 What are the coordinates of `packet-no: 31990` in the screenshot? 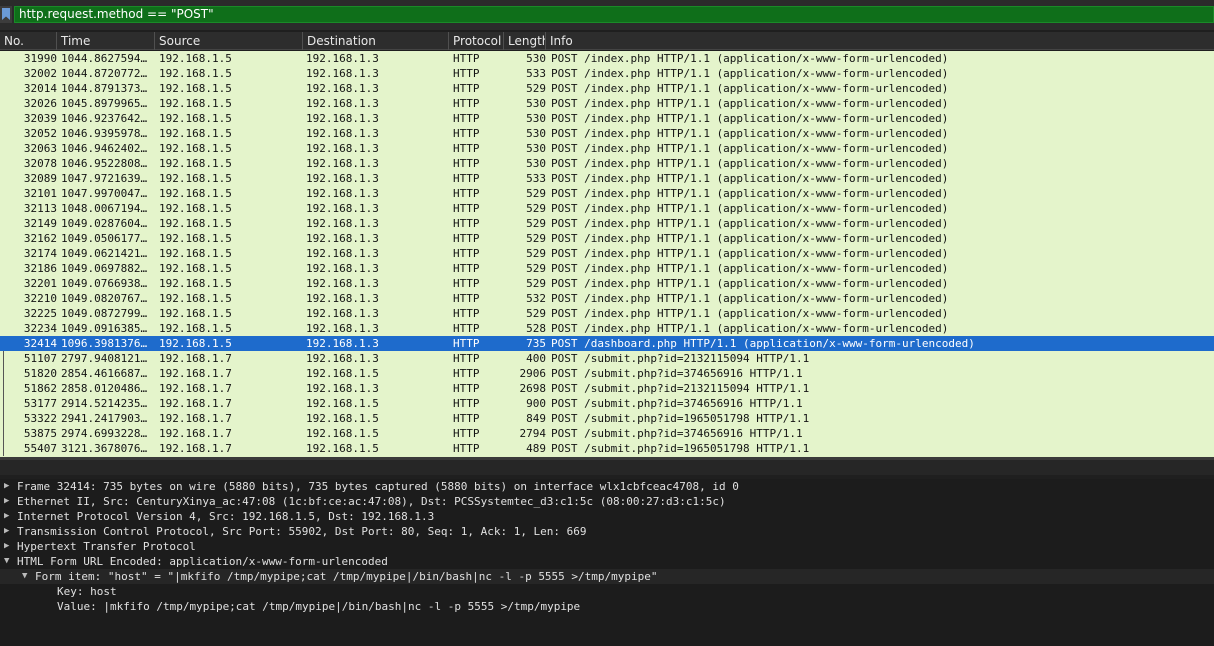 It's located at (40, 58).